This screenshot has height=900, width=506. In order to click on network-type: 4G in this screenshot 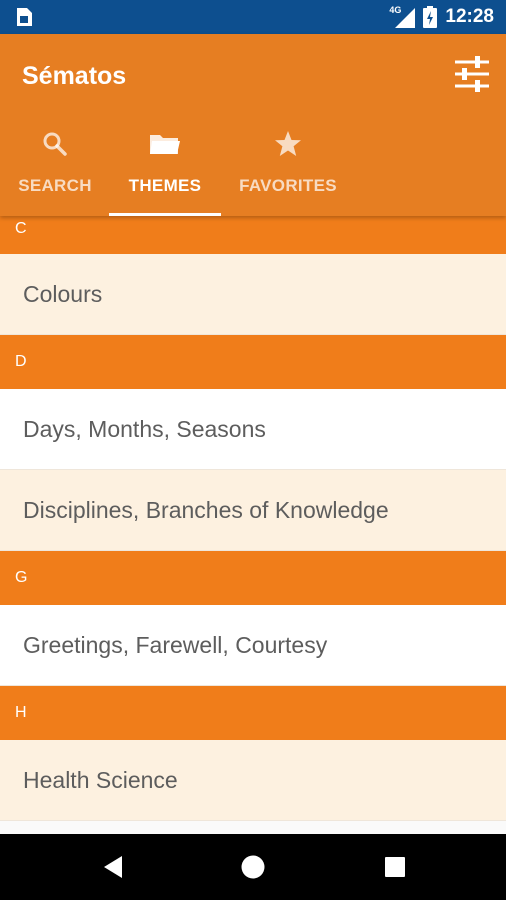, I will do `click(395, 10)`.